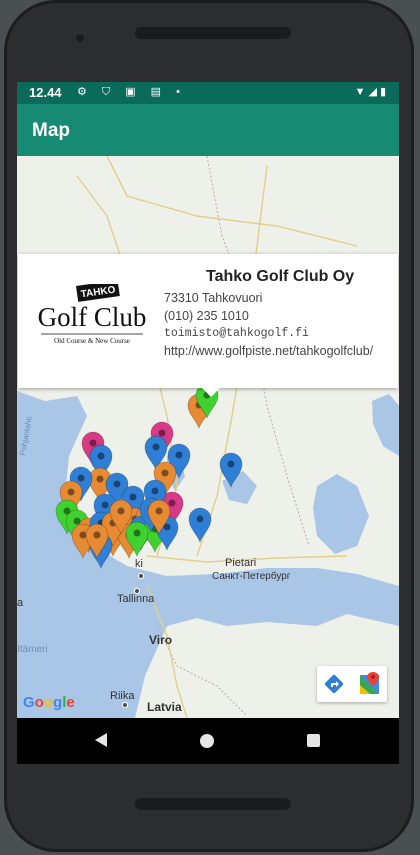  I want to click on map-label-spb: Санкт-Петербург, so click(251, 576).